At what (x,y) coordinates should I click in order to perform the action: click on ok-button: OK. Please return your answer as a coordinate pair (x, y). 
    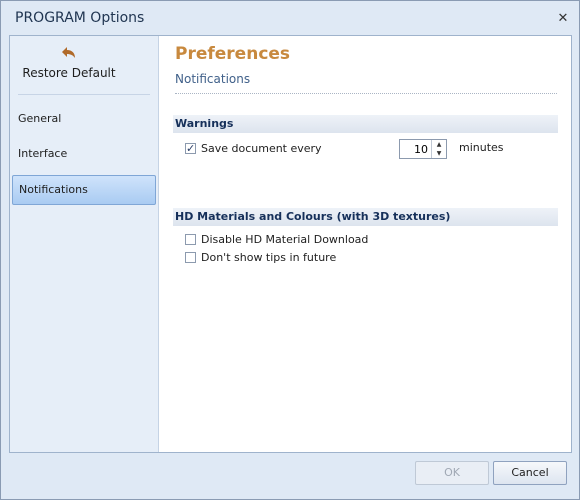
    Looking at the image, I should click on (452, 473).